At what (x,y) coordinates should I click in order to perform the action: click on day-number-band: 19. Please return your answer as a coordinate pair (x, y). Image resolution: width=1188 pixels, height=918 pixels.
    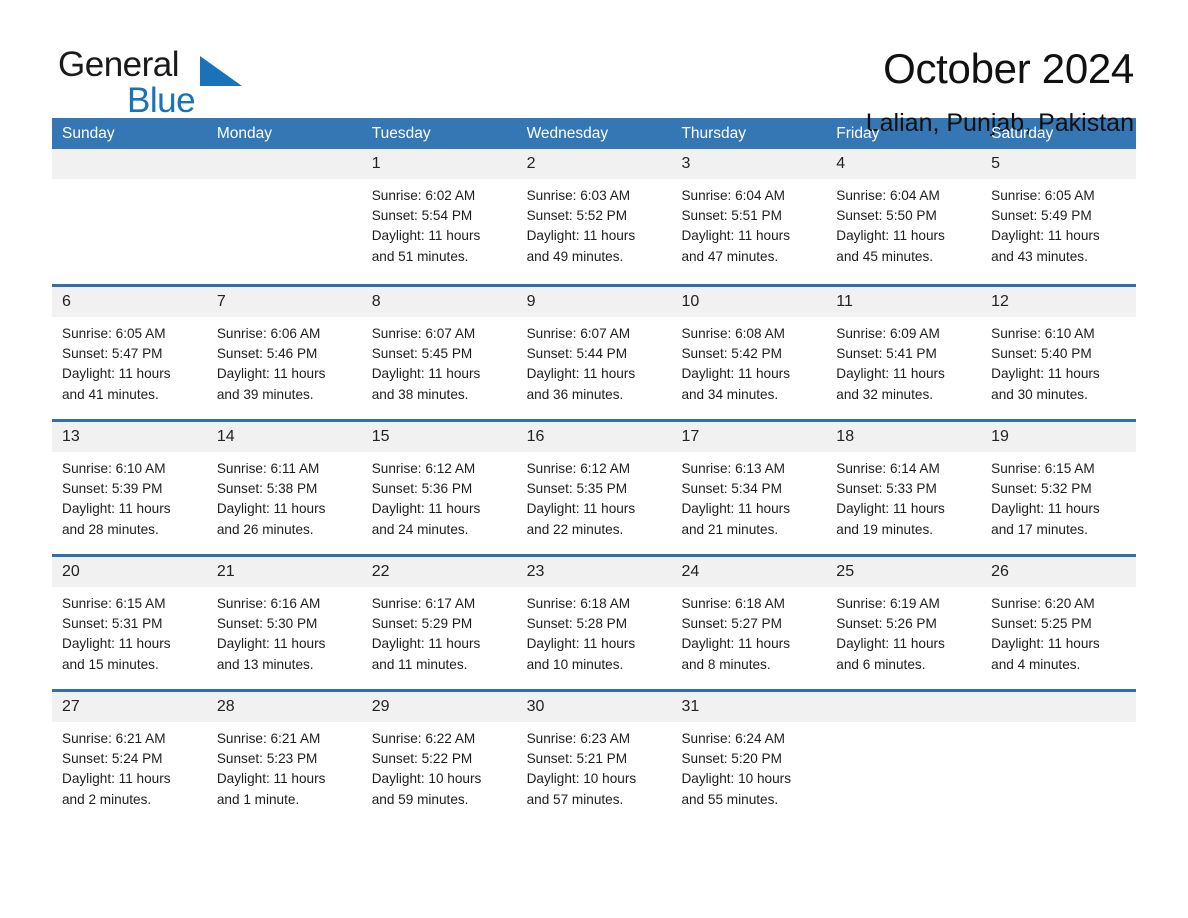
    Looking at the image, I should click on (1059, 437).